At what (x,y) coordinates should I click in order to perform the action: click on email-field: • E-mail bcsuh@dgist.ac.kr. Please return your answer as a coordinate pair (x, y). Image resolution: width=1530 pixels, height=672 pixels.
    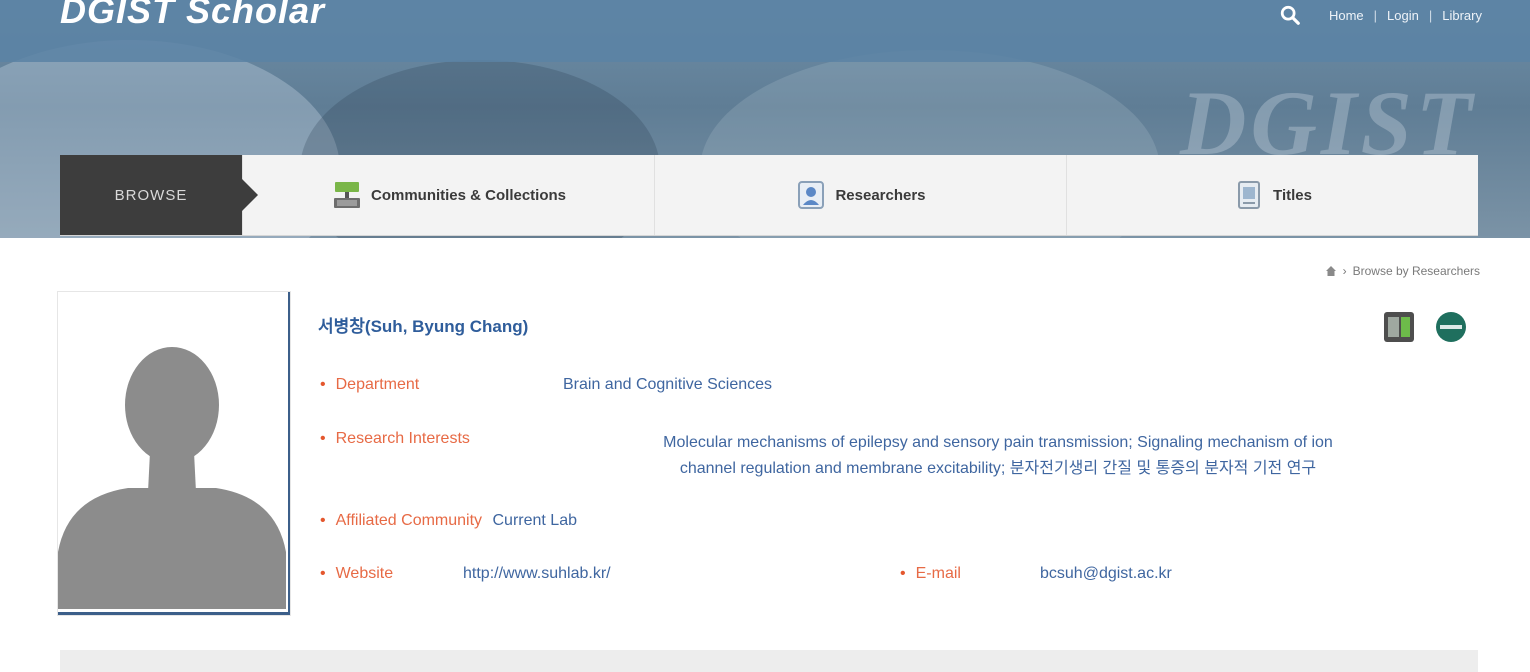
    Looking at the image, I should click on (1036, 574).